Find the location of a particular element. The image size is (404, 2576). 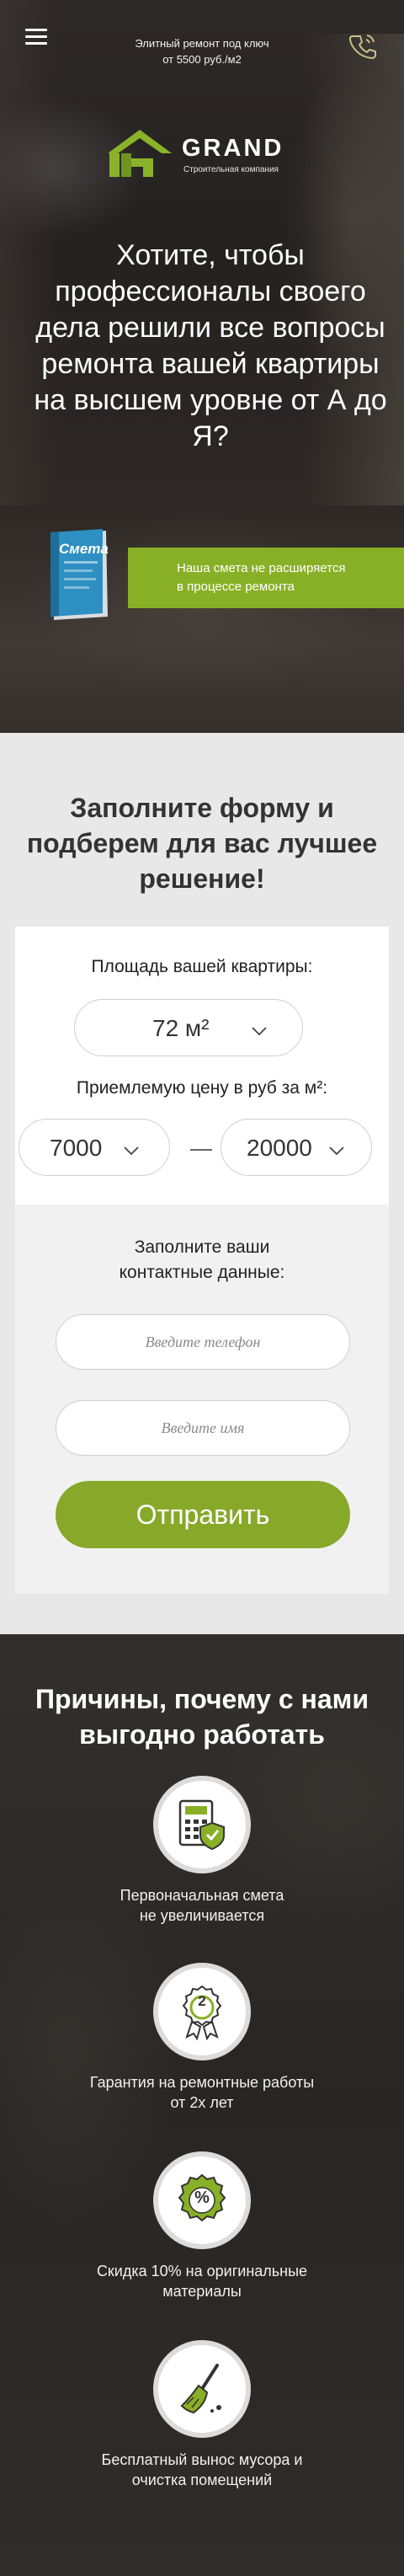

submit-button: Отправить is located at coordinates (203, 1514).